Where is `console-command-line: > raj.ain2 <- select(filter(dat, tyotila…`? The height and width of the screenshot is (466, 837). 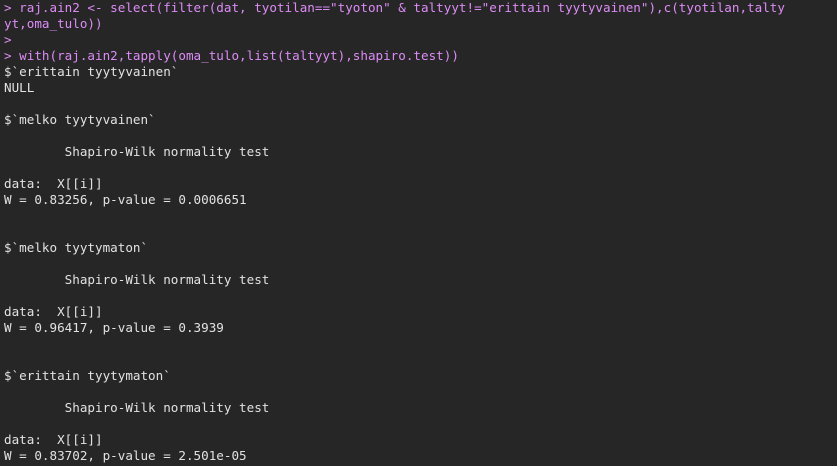 console-command-line: > raj.ain2 <- select(filter(dat, tyotila… is located at coordinates (394, 7).